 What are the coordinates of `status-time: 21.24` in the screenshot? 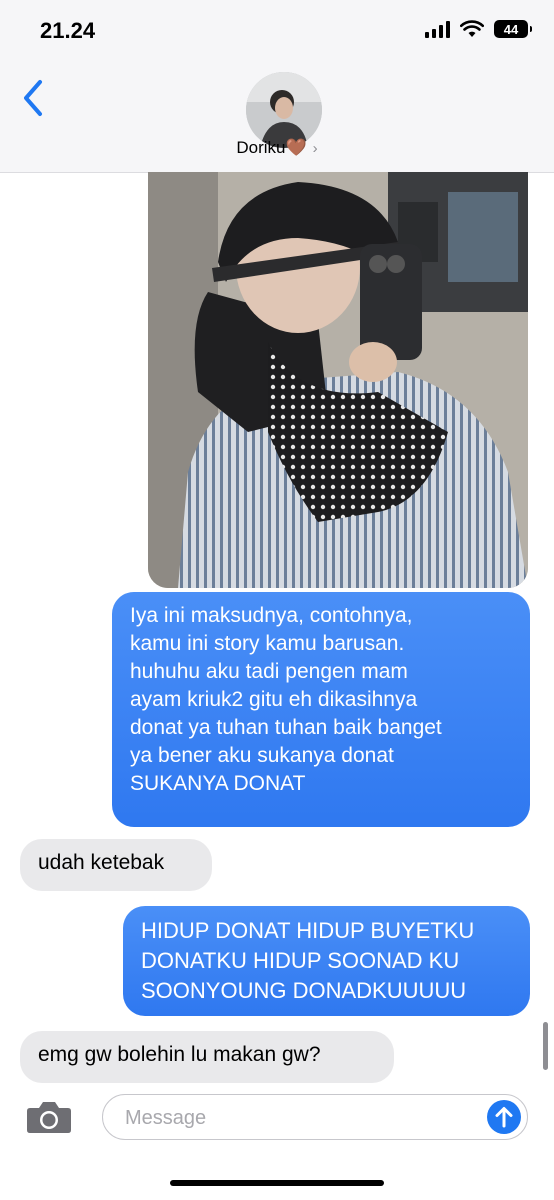 It's located at (68, 30).